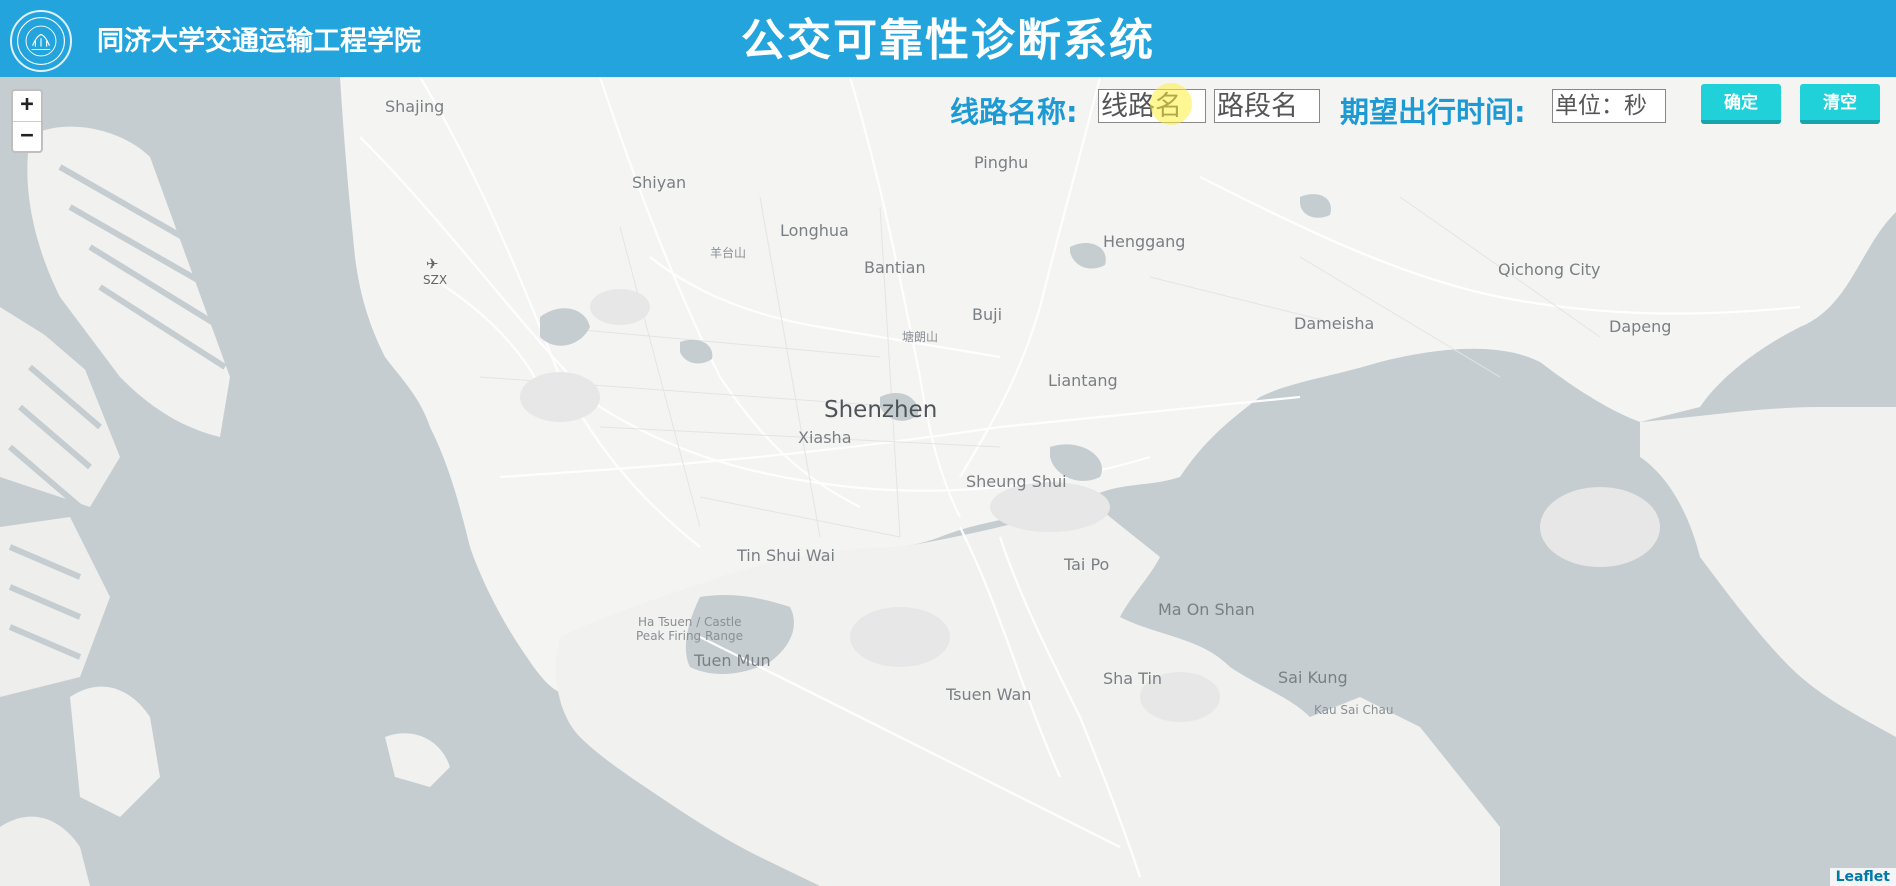  I want to click on expected-time-label: 期望出行时间:, so click(1433, 112).